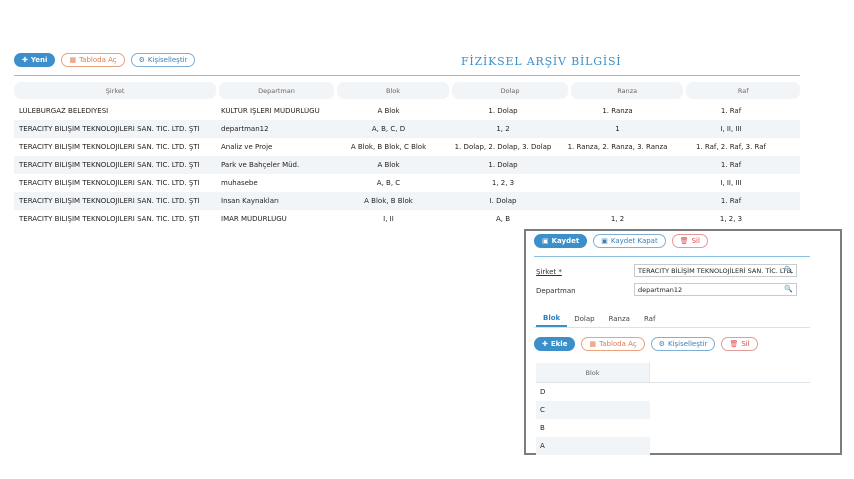 This screenshot has width=854, height=479. I want to click on cell-shelf: 1. Raf, 2. Raf, 3. Raf, so click(730, 147).